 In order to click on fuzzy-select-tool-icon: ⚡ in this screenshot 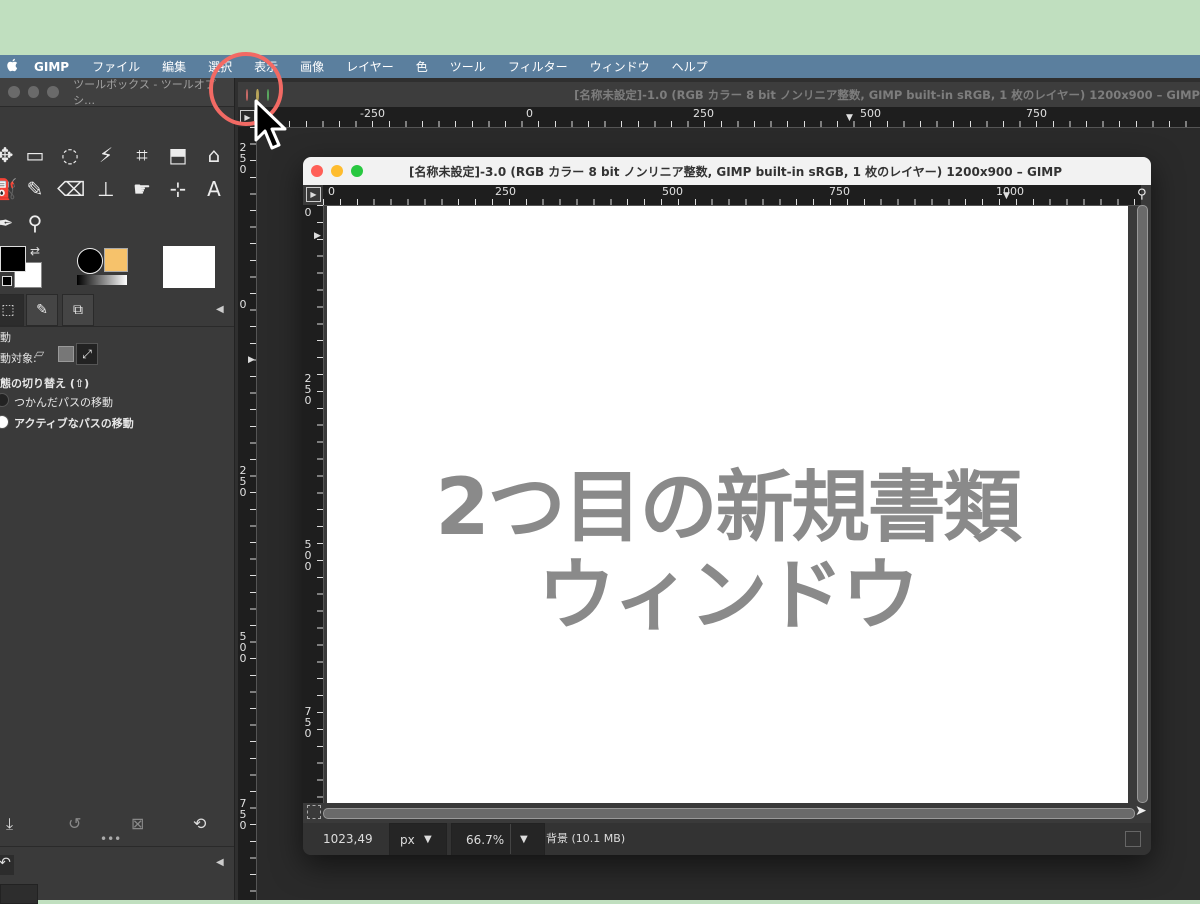, I will do `click(106, 155)`.